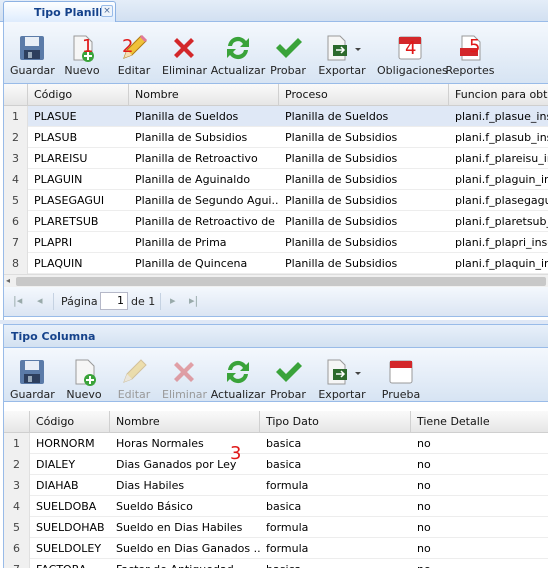 The width and height of the screenshot is (548, 568). What do you see at coordinates (32, 70) in the screenshot?
I see `guardar-label: Guardar` at bounding box center [32, 70].